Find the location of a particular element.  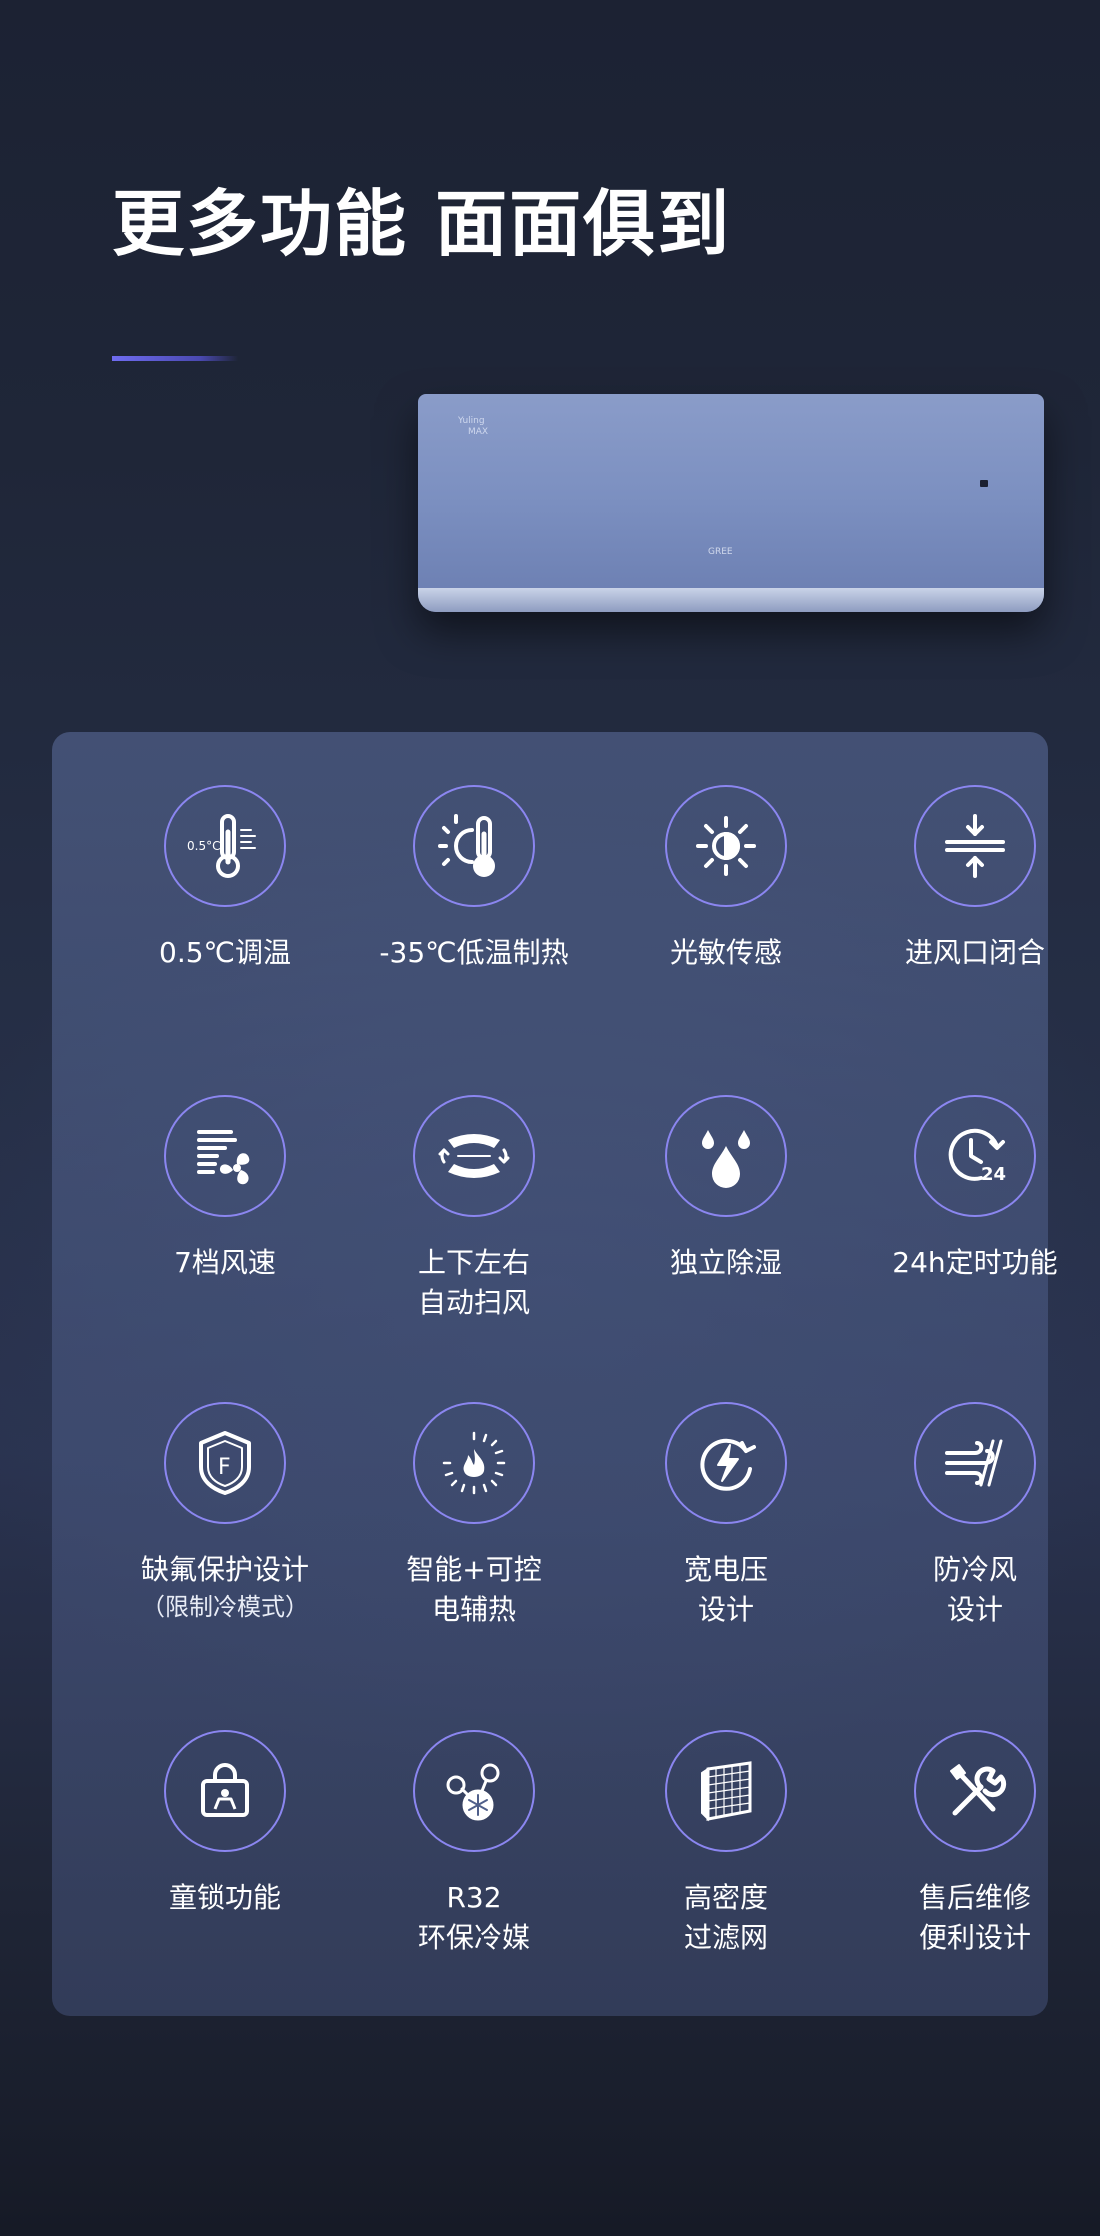

feature-after-sales: 售后维修 便利设计 is located at coordinates (975, 1844).